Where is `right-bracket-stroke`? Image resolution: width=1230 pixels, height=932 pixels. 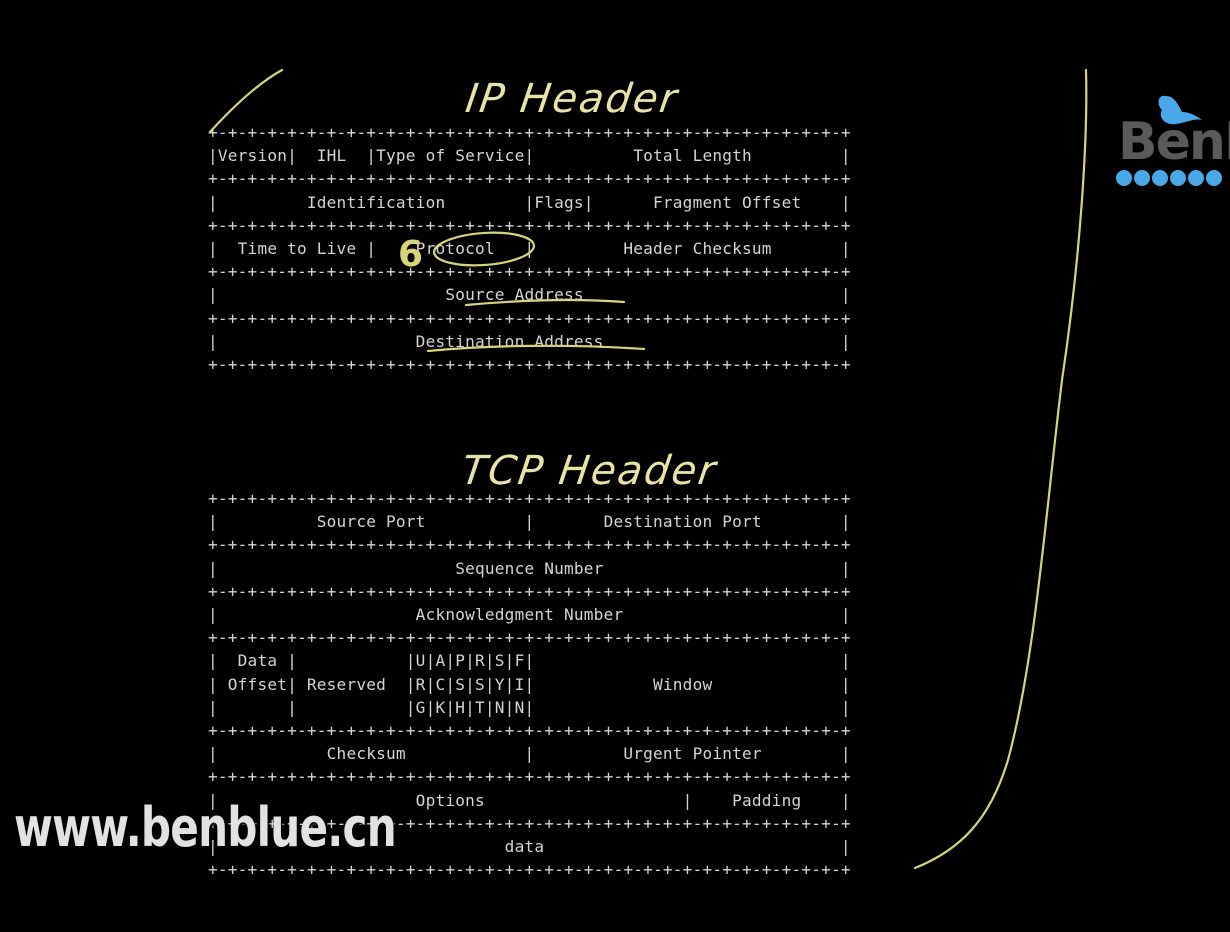
right-bracket-stroke is located at coordinates (1000, 469).